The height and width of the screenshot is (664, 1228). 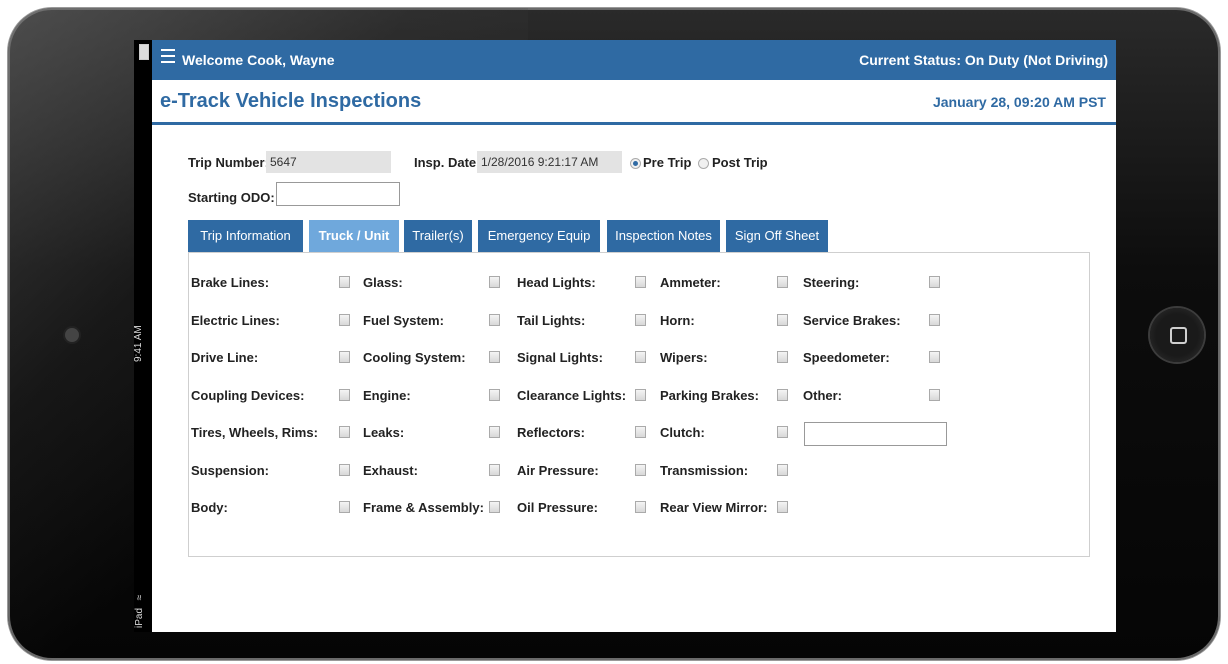 What do you see at coordinates (235, 320) in the screenshot?
I see `checklist-label-electric-lines: Electric Lines:` at bounding box center [235, 320].